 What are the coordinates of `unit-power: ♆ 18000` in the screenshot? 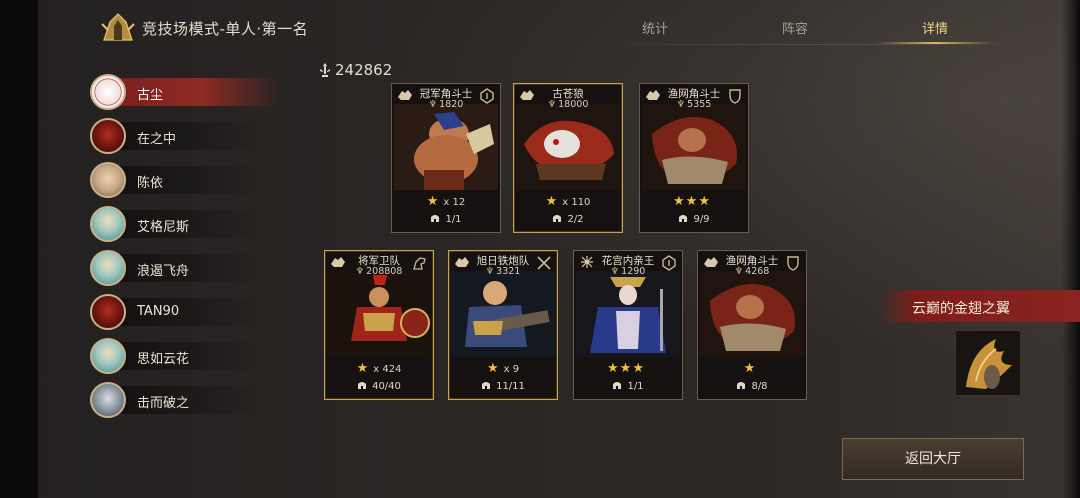 It's located at (568, 104).